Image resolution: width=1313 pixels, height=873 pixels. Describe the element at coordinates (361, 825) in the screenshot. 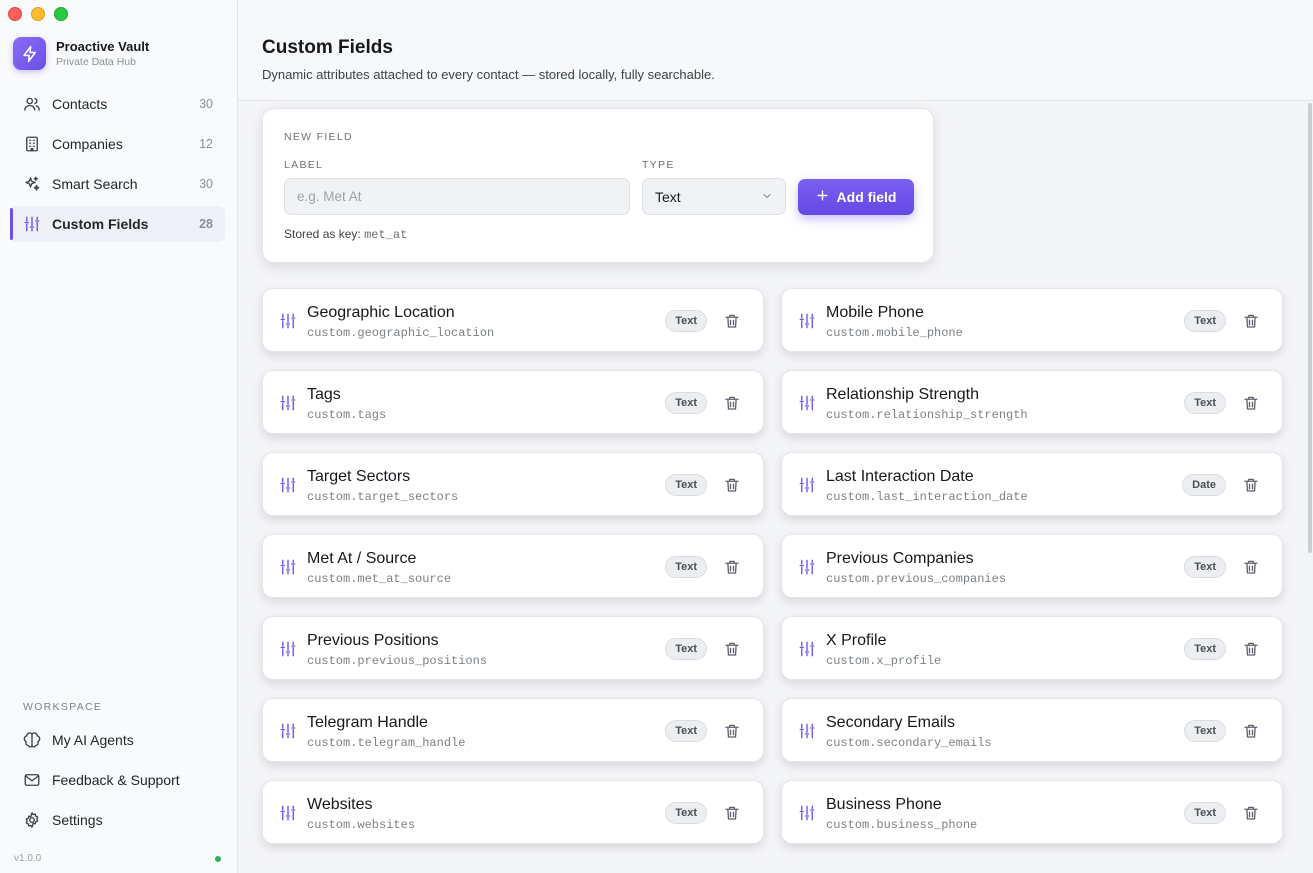

I see `field-key: custom.websites` at that location.